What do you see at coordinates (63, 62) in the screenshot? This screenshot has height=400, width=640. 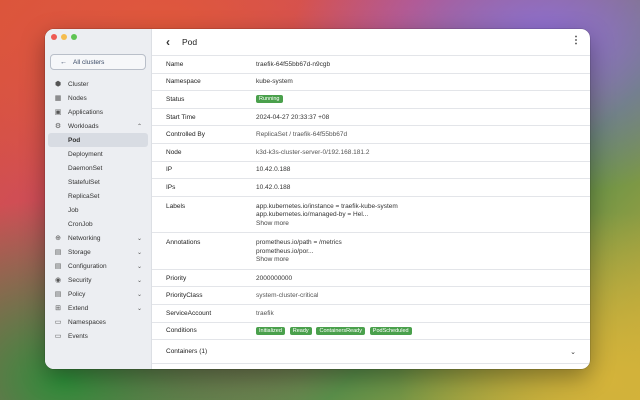 I see `arrow-left-icon: ←` at bounding box center [63, 62].